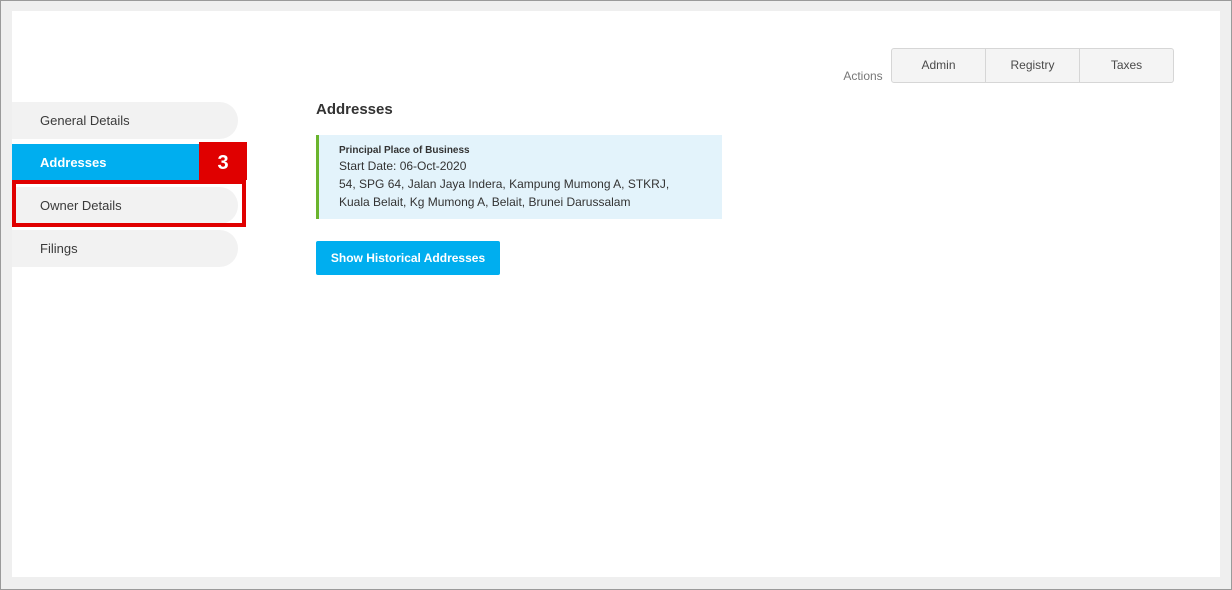  What do you see at coordinates (1127, 65) in the screenshot?
I see `taxes-button: Taxes` at bounding box center [1127, 65].